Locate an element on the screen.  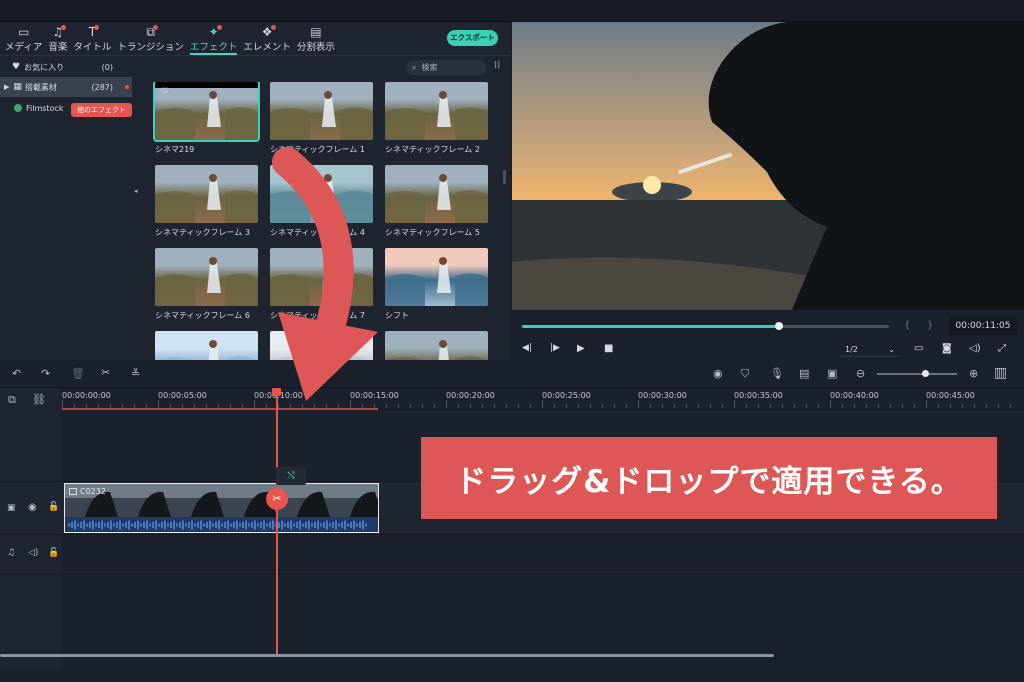
folder-icon: ▭ is located at coordinates (24, 32).